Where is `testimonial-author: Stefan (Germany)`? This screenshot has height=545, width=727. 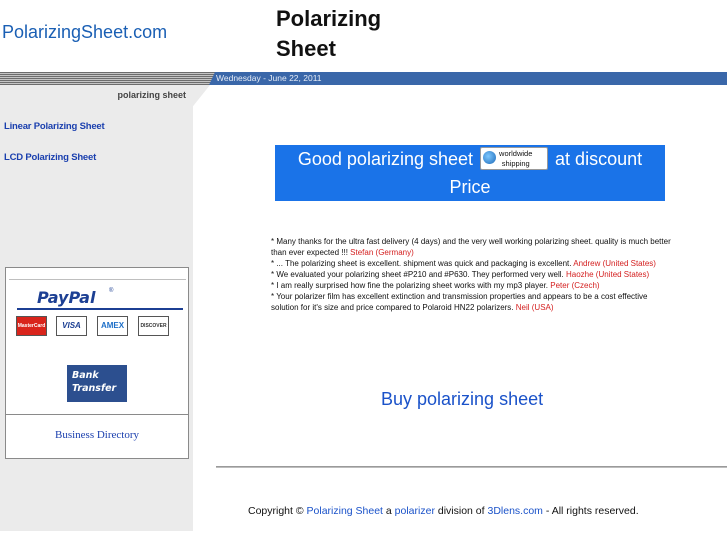 testimonial-author: Stefan (Germany) is located at coordinates (382, 252).